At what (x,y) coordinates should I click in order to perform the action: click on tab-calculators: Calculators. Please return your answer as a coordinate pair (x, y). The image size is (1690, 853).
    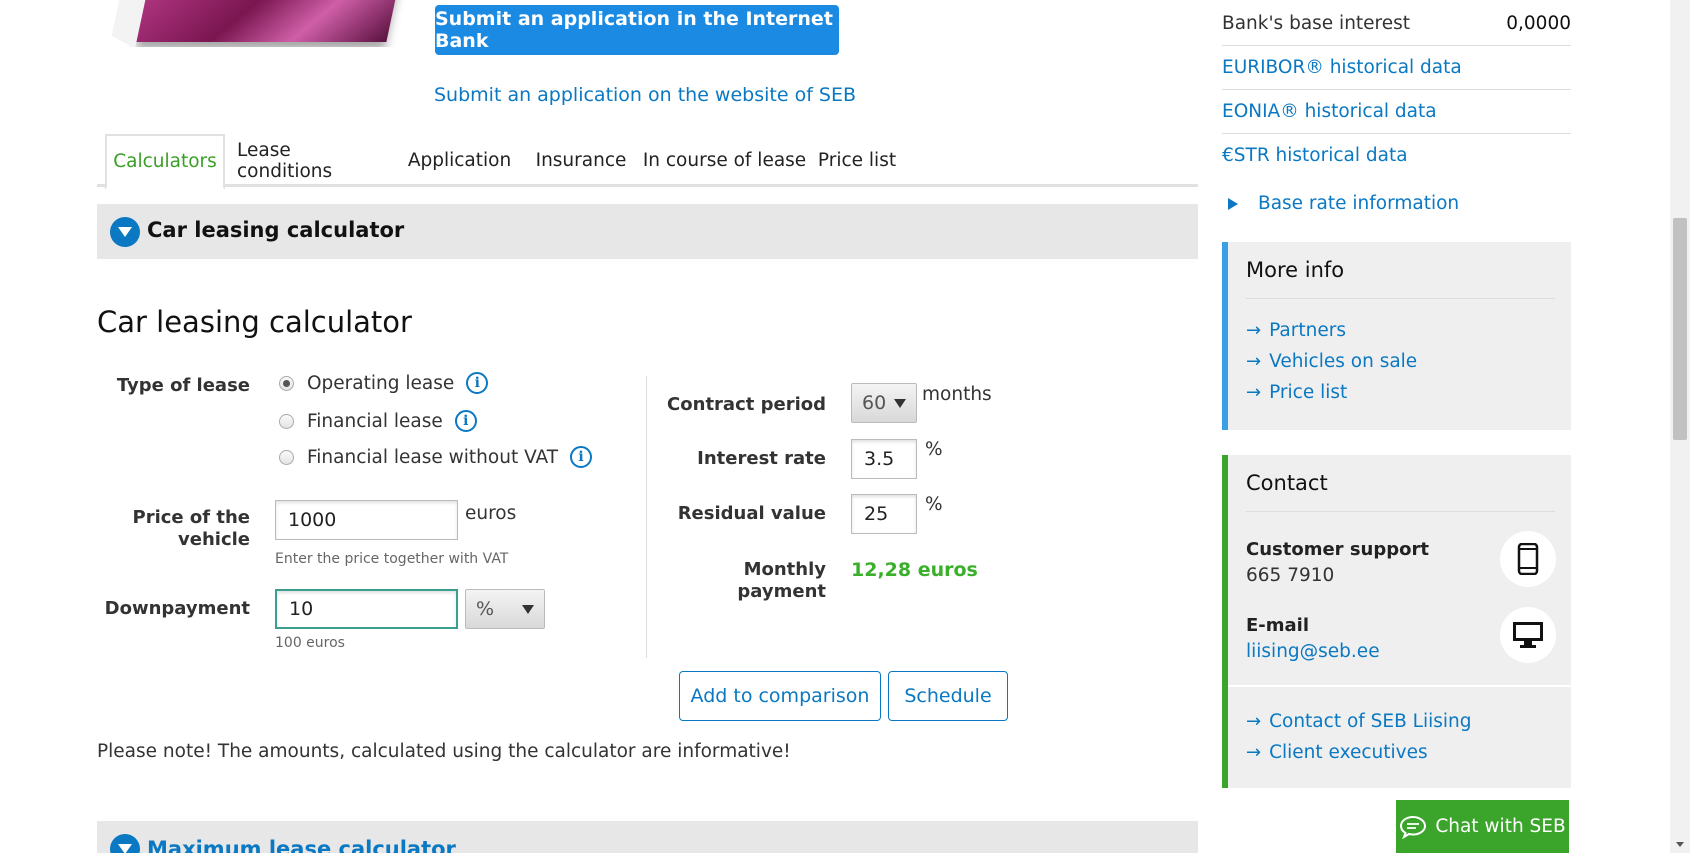
    Looking at the image, I should click on (165, 162).